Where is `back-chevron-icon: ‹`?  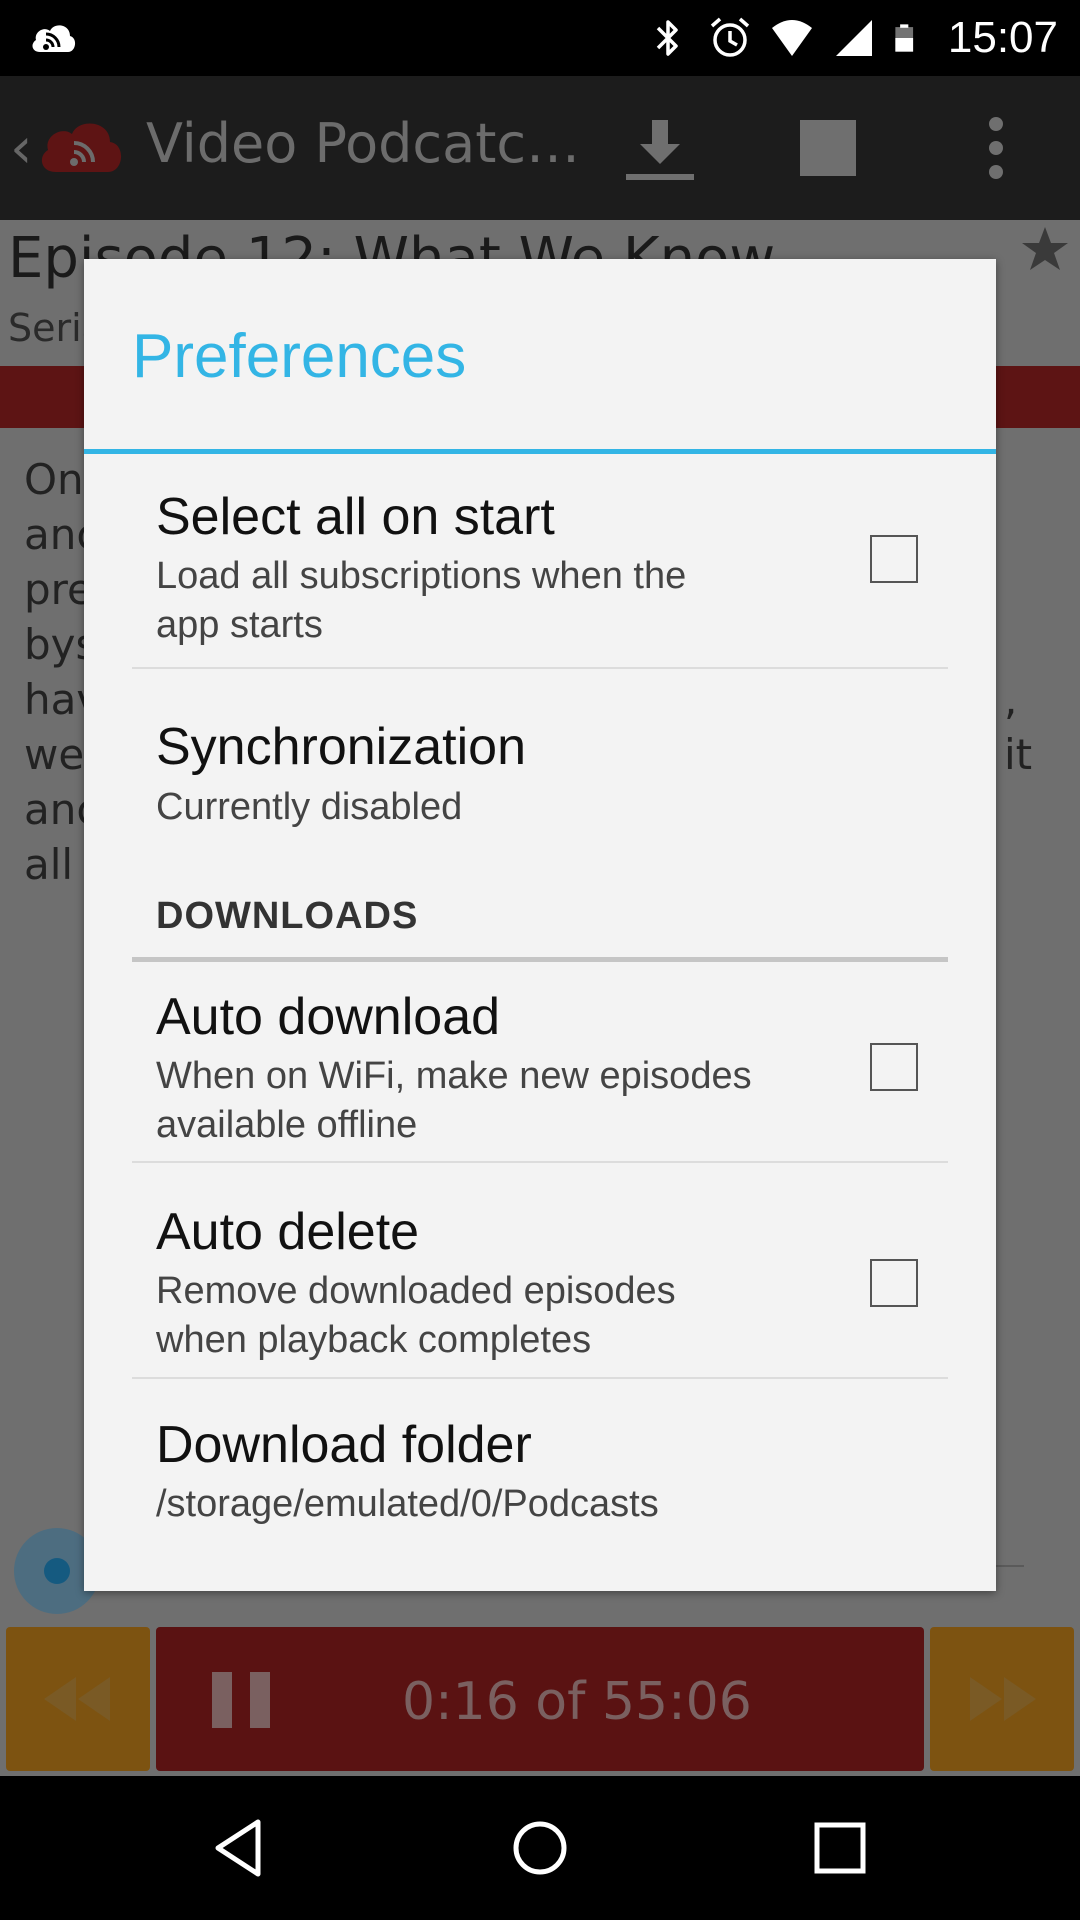 back-chevron-icon: ‹ is located at coordinates (21, 148).